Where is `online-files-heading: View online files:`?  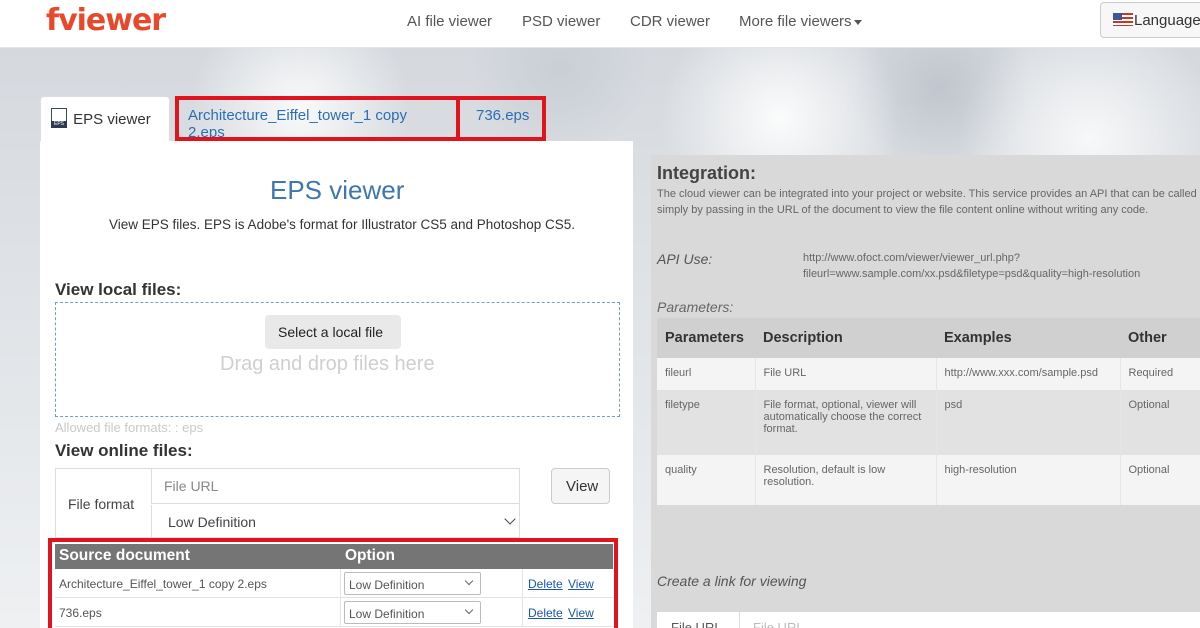 online-files-heading: View online files: is located at coordinates (124, 450).